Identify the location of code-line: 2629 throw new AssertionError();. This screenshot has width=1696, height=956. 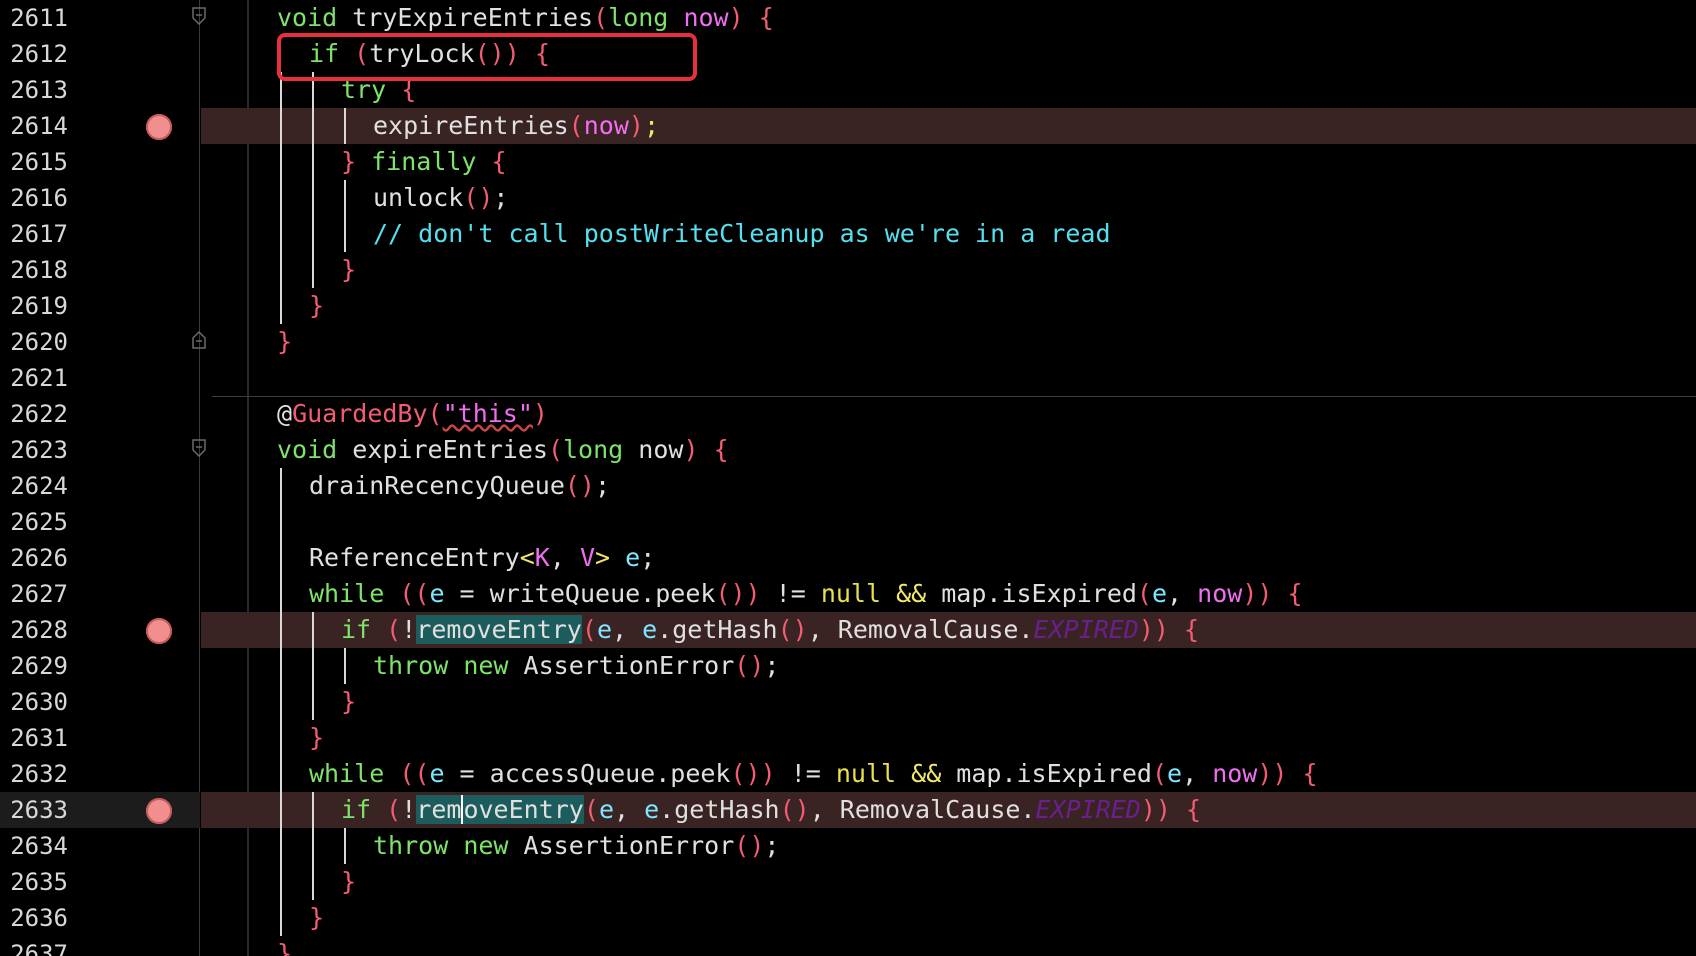
(848, 666).